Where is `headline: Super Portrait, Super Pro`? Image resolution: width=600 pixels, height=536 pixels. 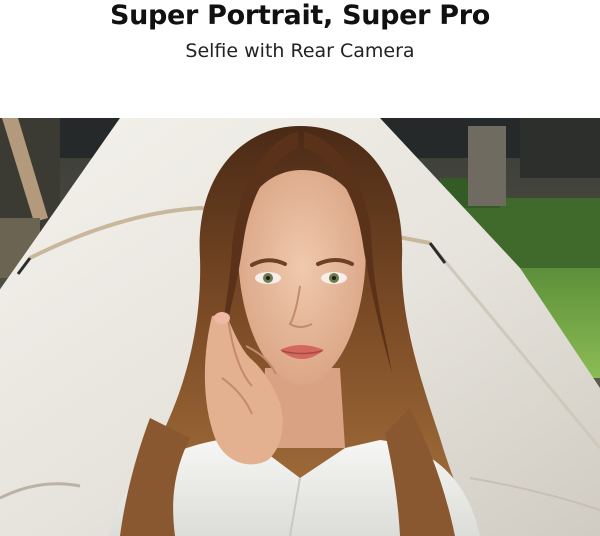 headline: Super Portrait, Super Pro is located at coordinates (300, 15).